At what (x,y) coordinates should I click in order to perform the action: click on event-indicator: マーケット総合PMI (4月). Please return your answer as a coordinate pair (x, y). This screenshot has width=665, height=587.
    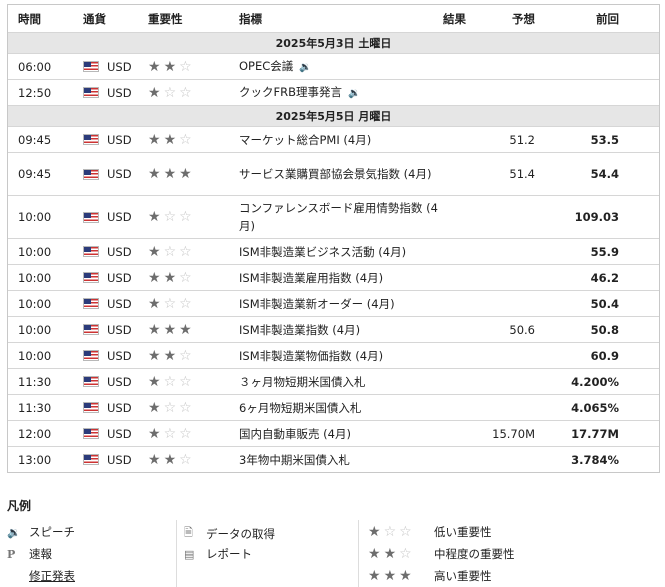
    Looking at the image, I should click on (339, 140).